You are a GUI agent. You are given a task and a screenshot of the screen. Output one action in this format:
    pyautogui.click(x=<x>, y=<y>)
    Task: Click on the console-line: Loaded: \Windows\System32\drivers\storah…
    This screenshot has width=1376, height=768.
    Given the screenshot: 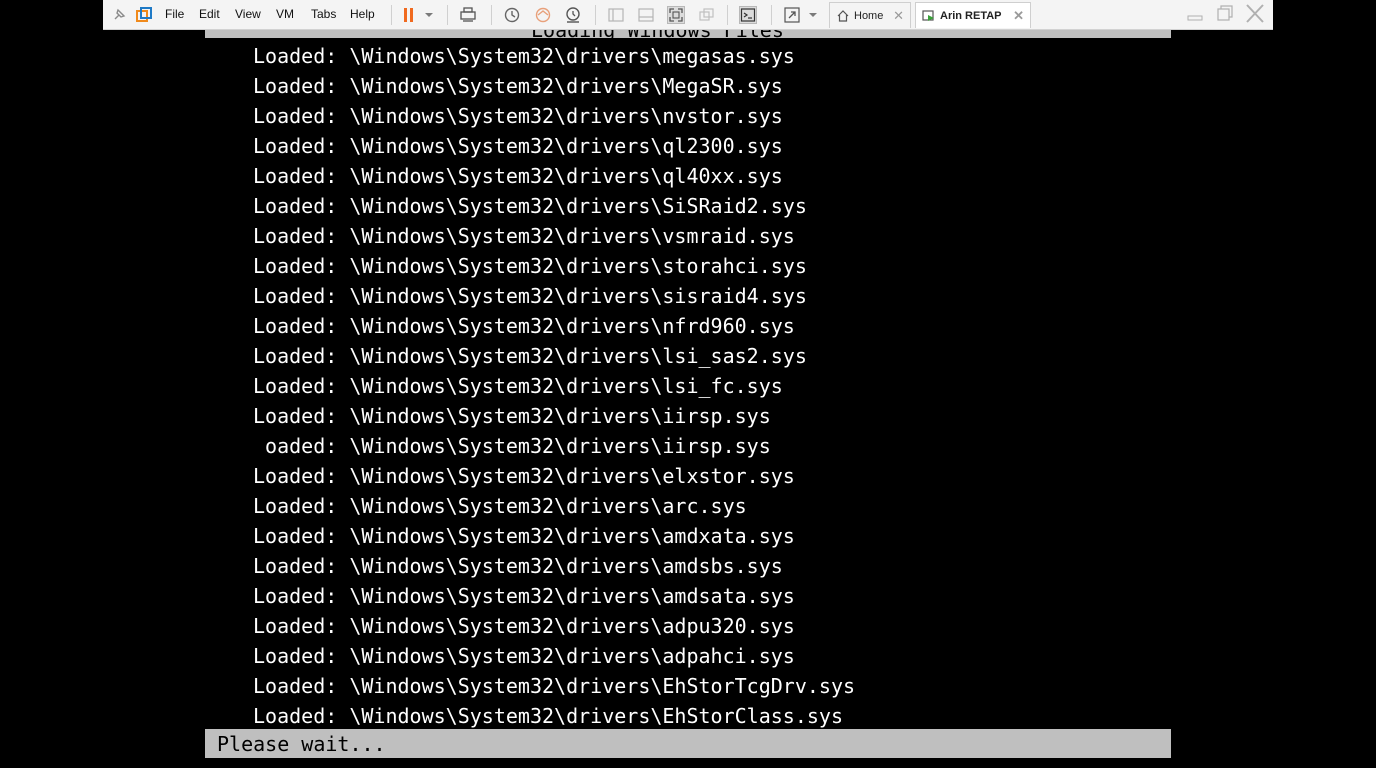 What is the action you would take?
    pyautogui.click(x=530, y=266)
    